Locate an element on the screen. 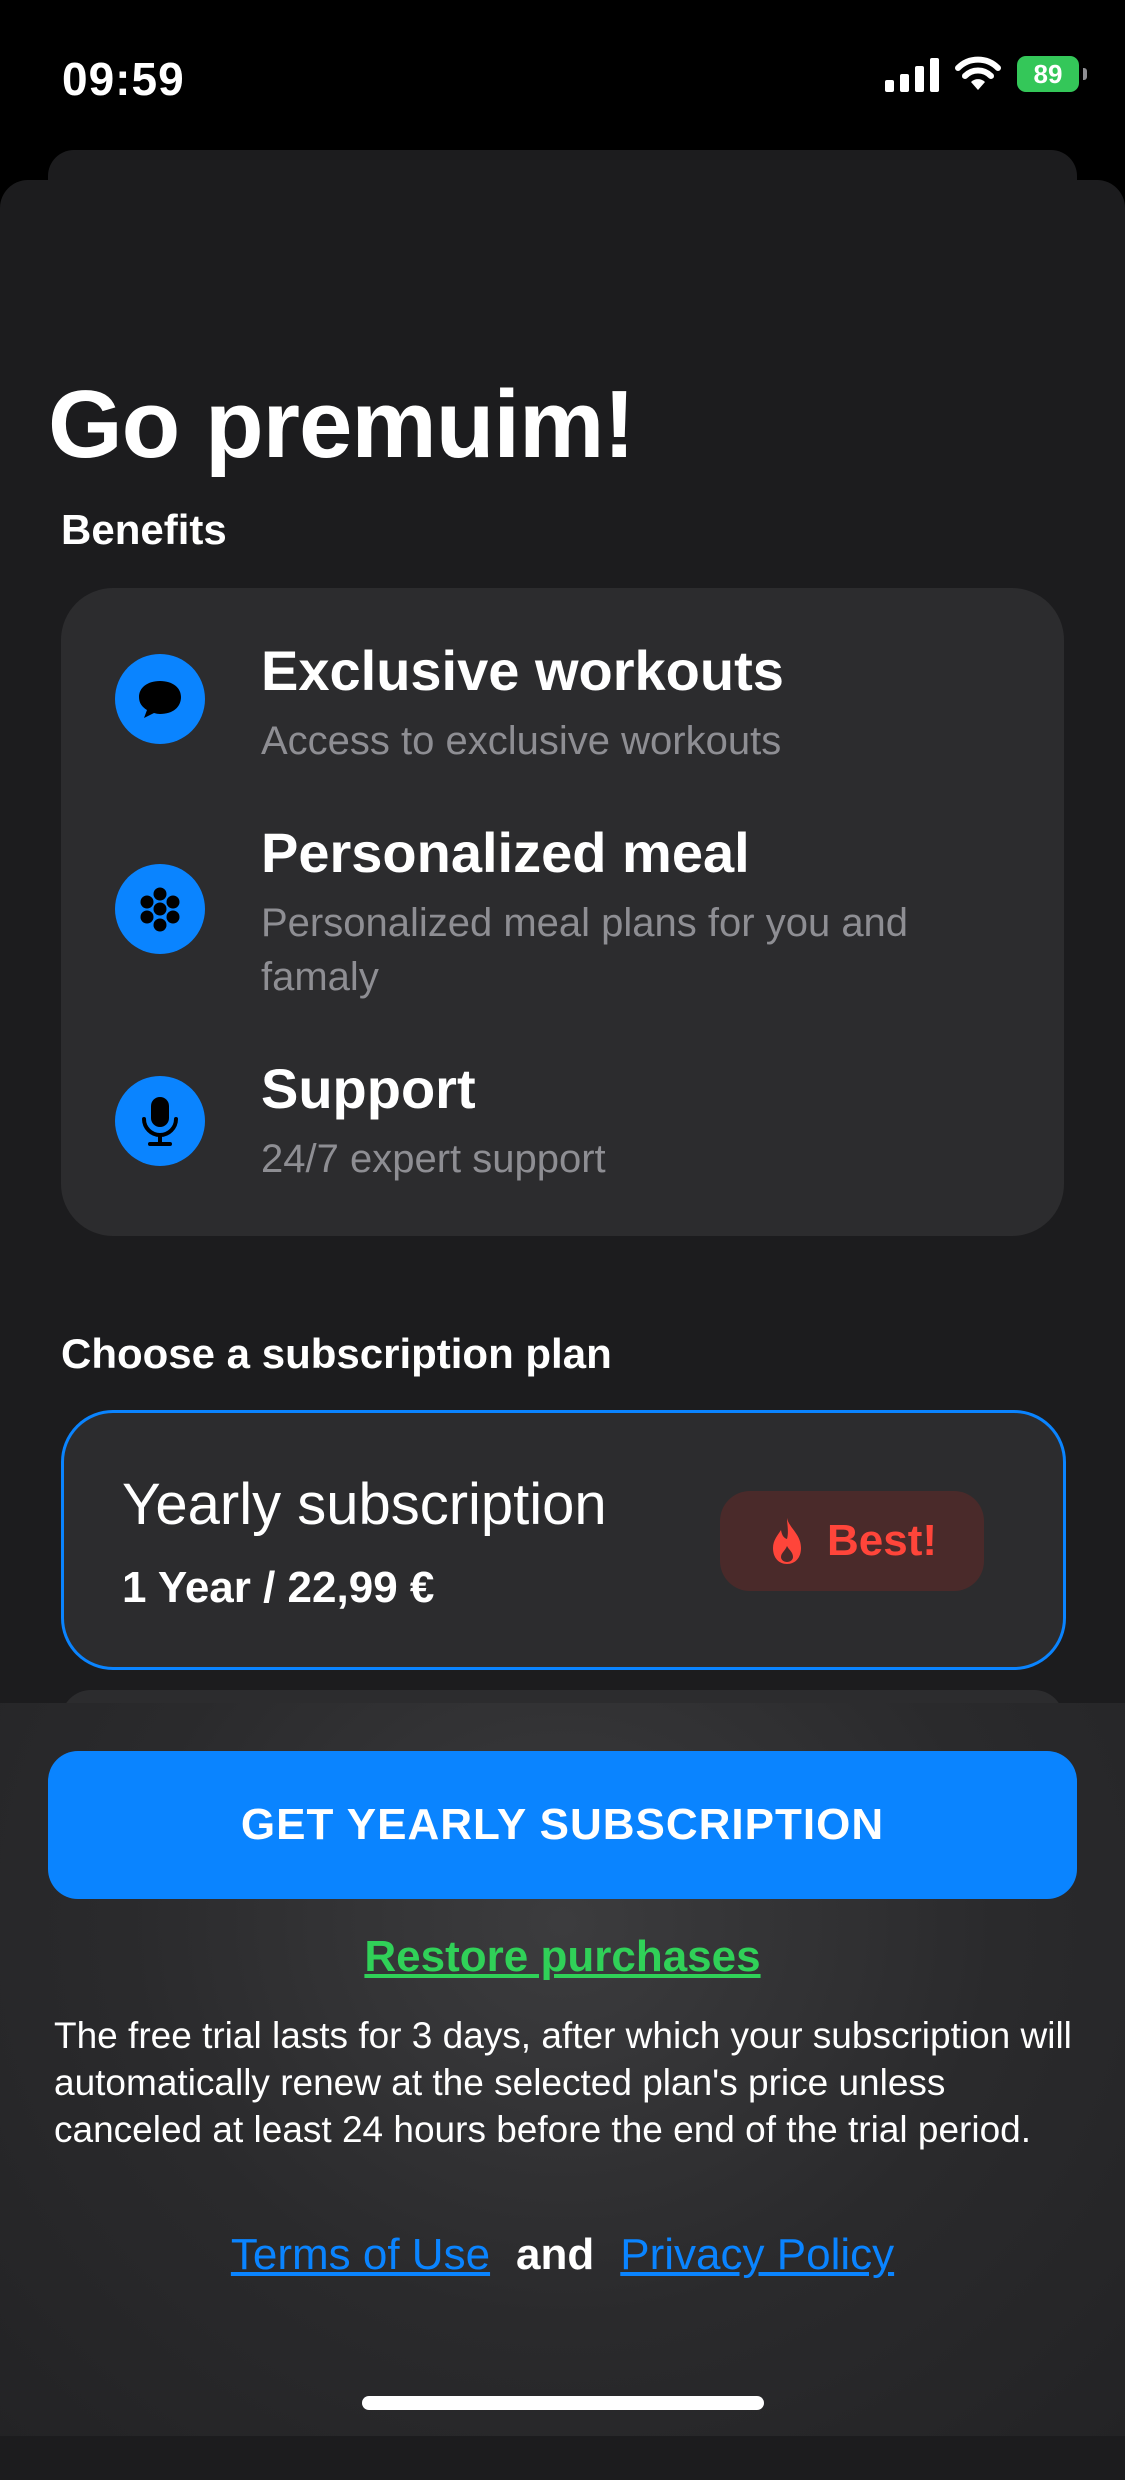 This screenshot has height=2480, width=1125. legal-links: Terms of Use and Privacy Policy is located at coordinates (562, 2255).